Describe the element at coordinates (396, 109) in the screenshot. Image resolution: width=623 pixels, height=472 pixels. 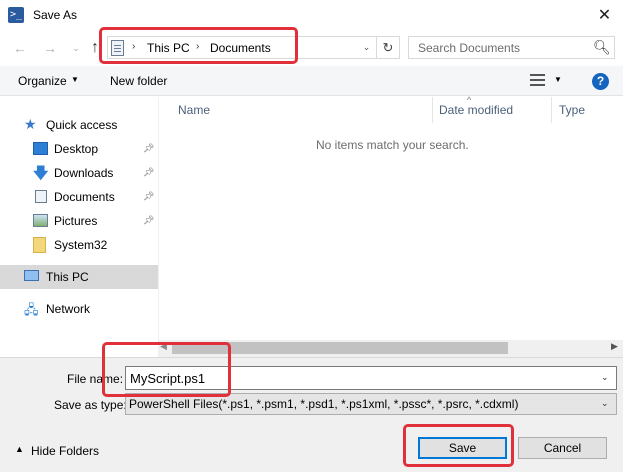
I see `column-headers: ^ Name Date modified Type` at that location.